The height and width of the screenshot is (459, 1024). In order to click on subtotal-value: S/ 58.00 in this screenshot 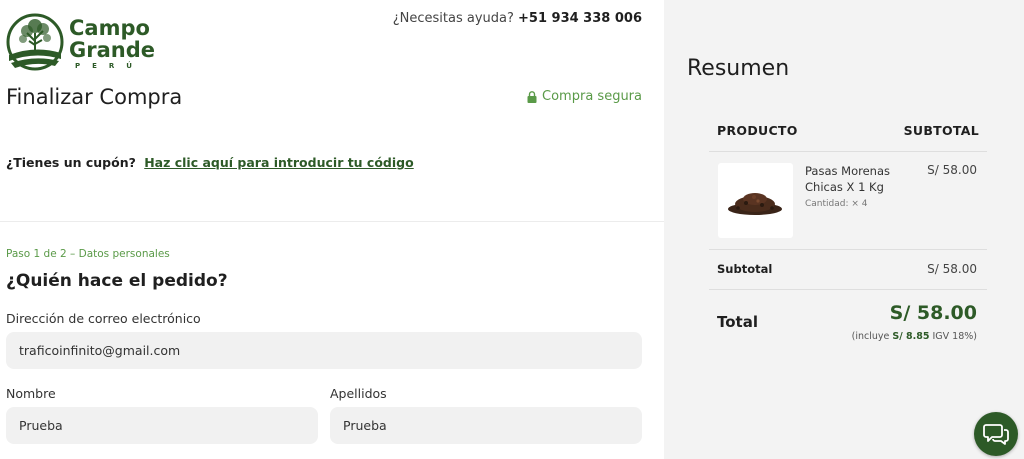, I will do `click(952, 269)`.